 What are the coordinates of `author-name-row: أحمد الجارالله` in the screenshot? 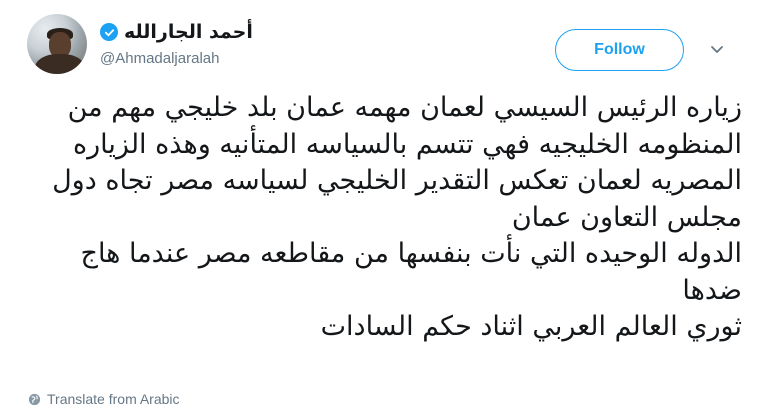 It's located at (176, 32).